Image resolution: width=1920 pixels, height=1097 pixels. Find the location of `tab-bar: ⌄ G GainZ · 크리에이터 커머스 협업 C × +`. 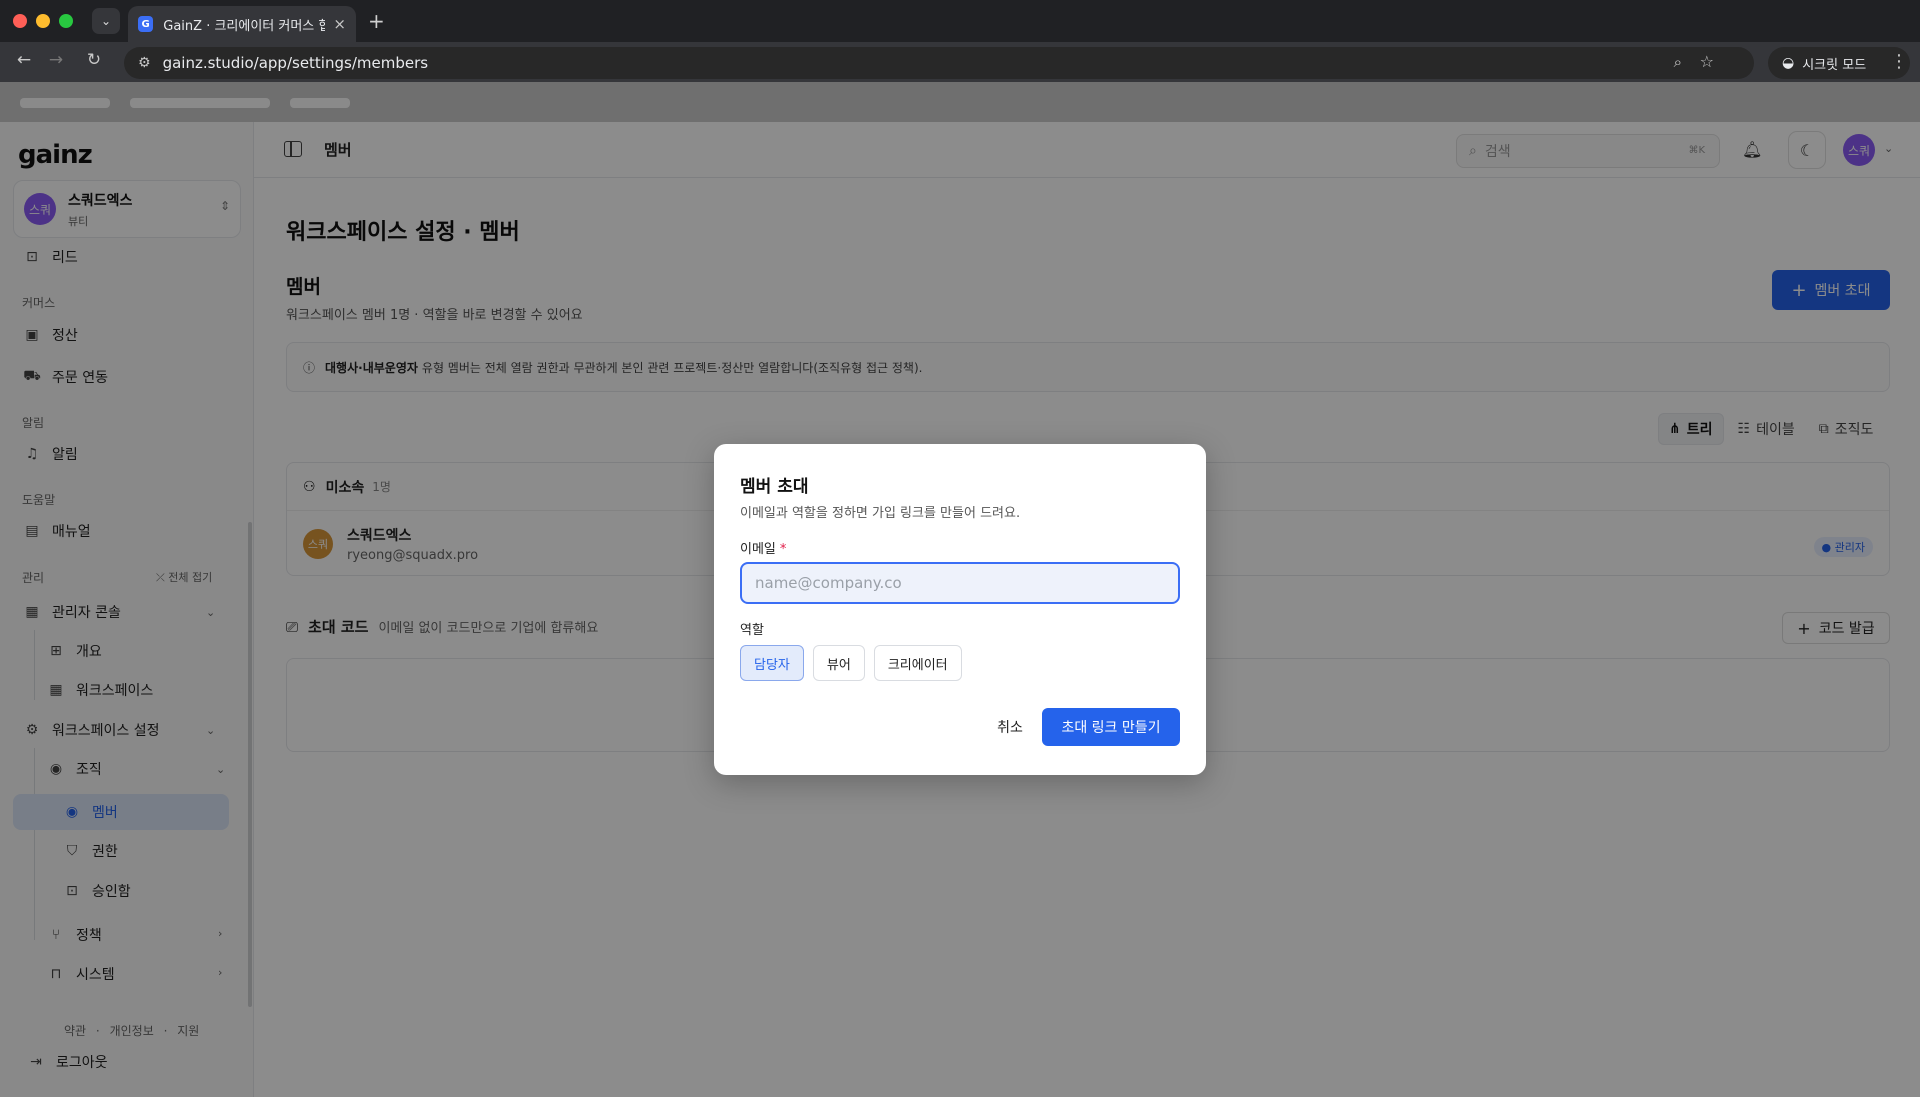

tab-bar: ⌄ G GainZ · 크리에이터 커머스 협업 C × + is located at coordinates (960, 21).